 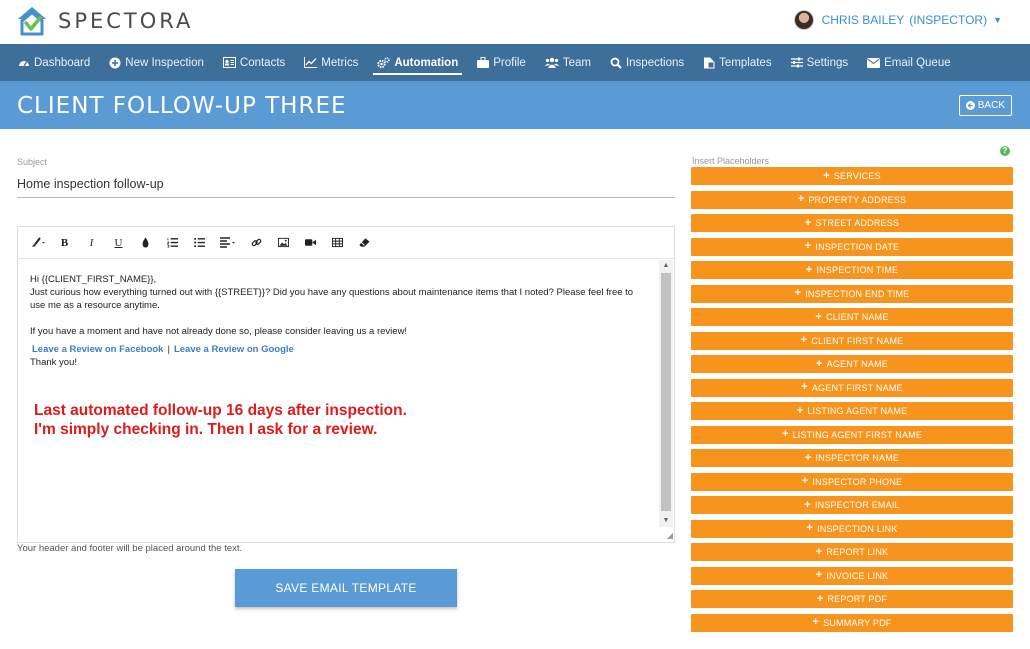 I want to click on facebook-review-link: Leave a Review on Facebook, so click(x=97, y=349).